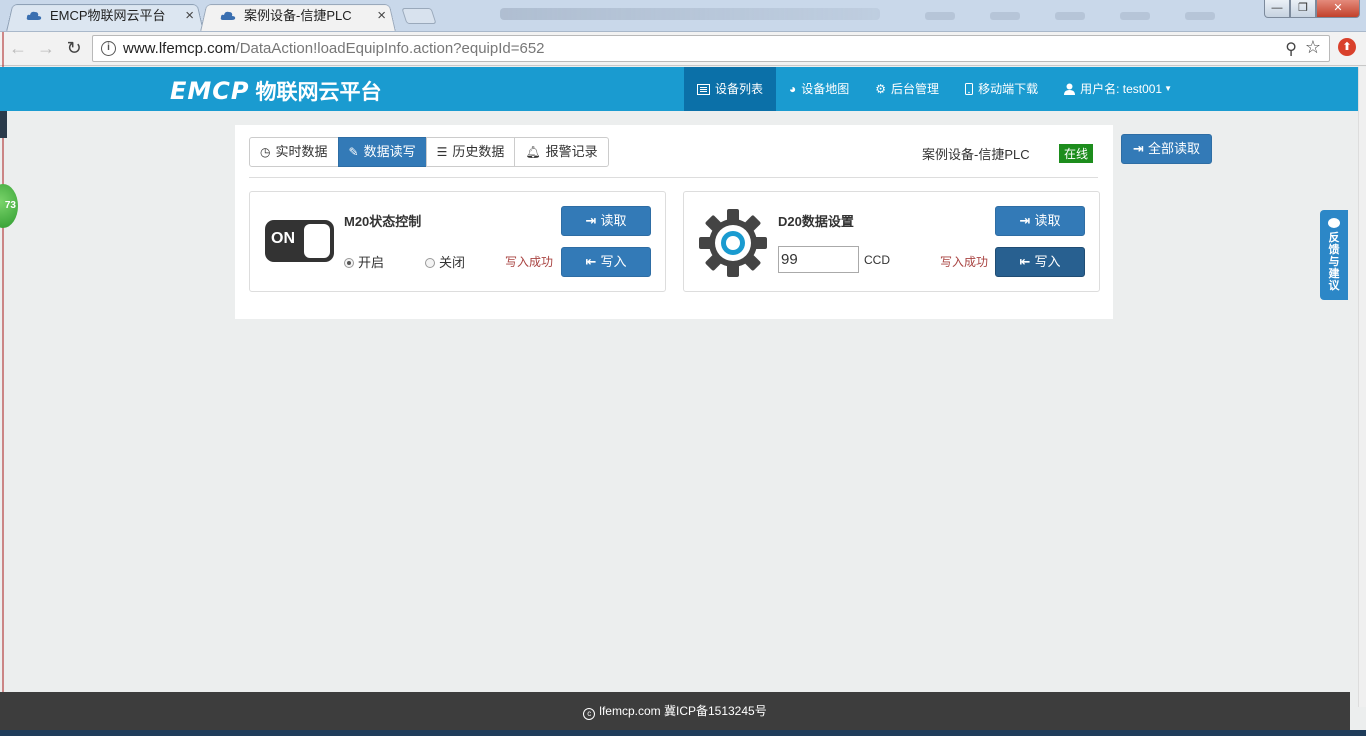  I want to click on cloud-favicon-icon, so click(228, 15).